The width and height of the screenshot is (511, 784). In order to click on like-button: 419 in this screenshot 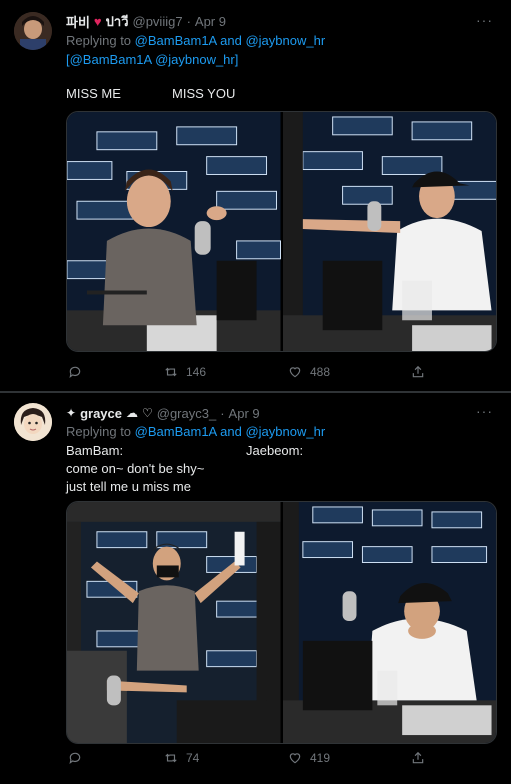, I will do `click(309, 758)`.